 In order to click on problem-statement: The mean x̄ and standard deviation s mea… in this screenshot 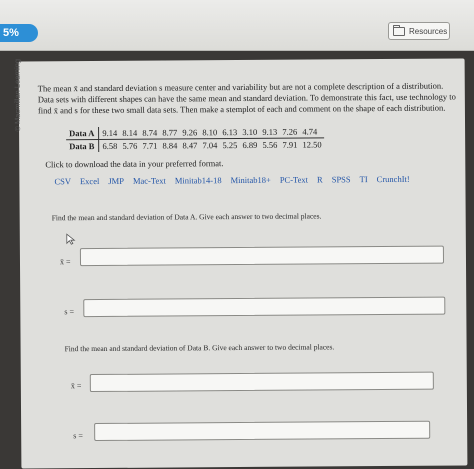, I will do `click(246, 98)`.